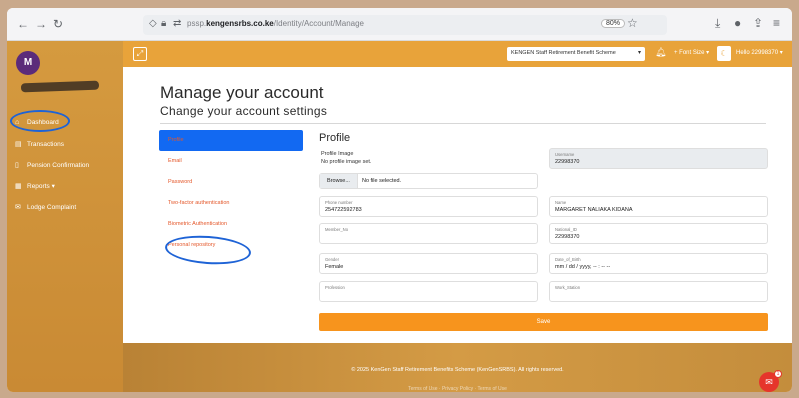 The height and width of the screenshot is (398, 799). Describe the element at coordinates (18, 207) in the screenshot. I see `message-icon: ✉` at that location.